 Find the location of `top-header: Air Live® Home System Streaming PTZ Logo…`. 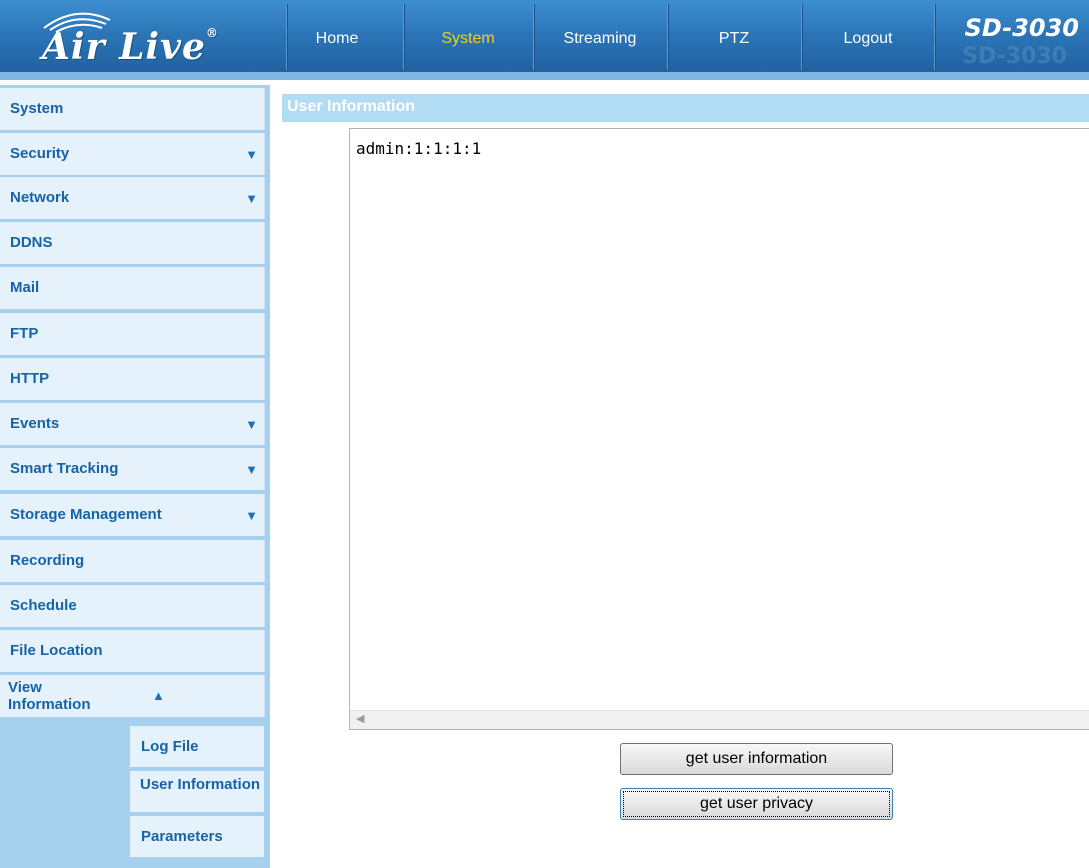

top-header: Air Live® Home System Streaming PTZ Logo… is located at coordinates (544, 40).